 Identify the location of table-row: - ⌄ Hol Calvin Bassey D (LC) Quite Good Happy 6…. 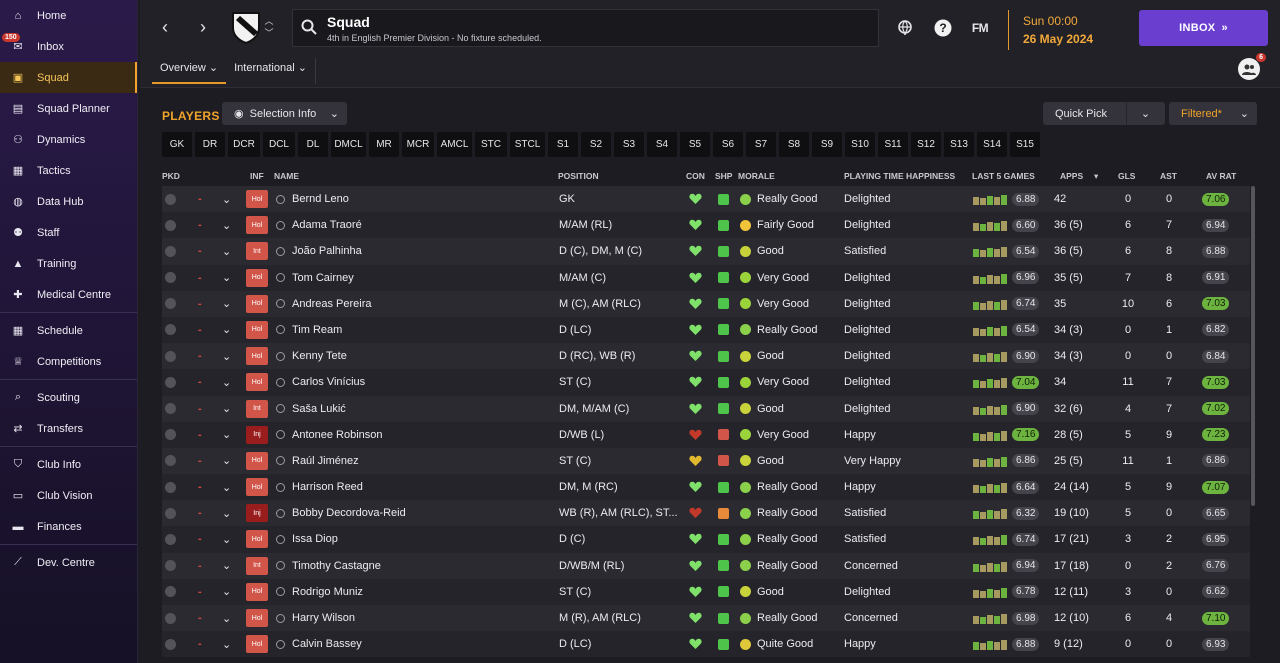
(706, 644).